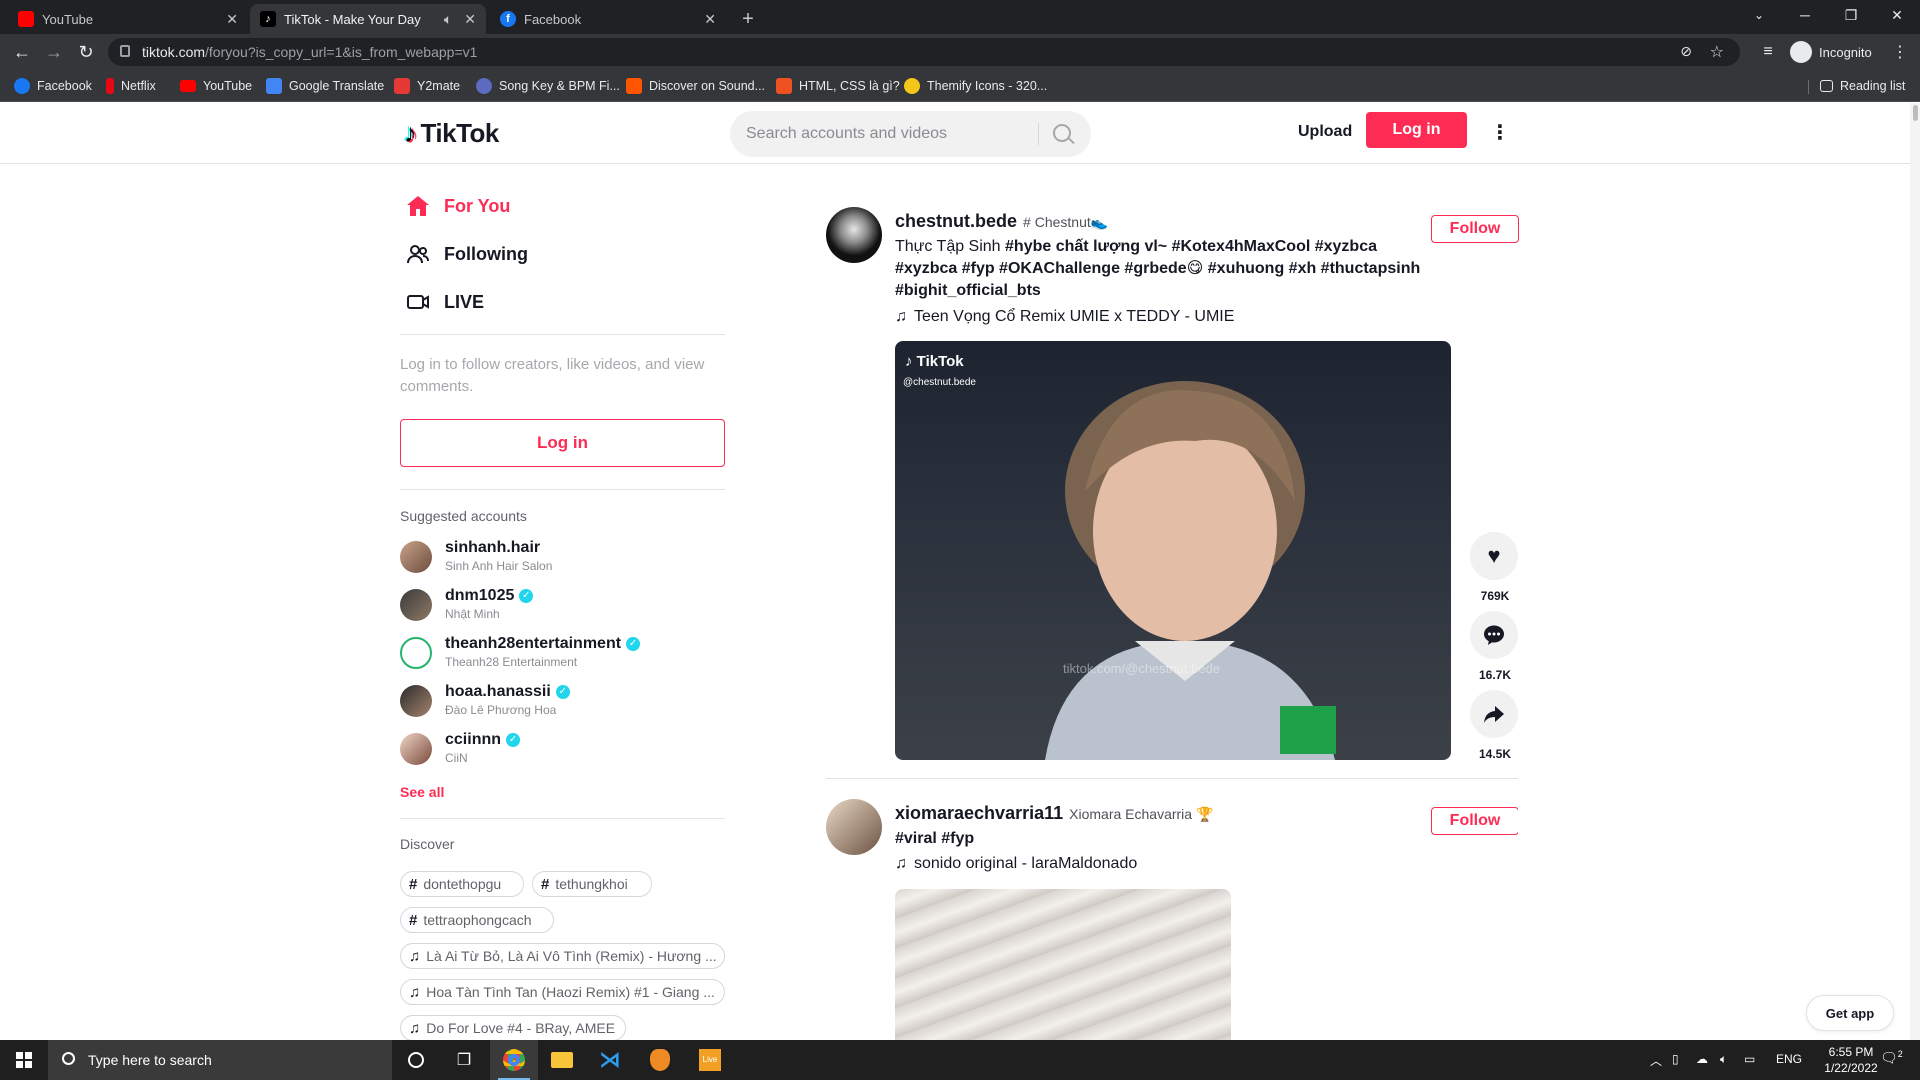  Describe the element at coordinates (1801, 52) in the screenshot. I see `incognito-icon` at that location.